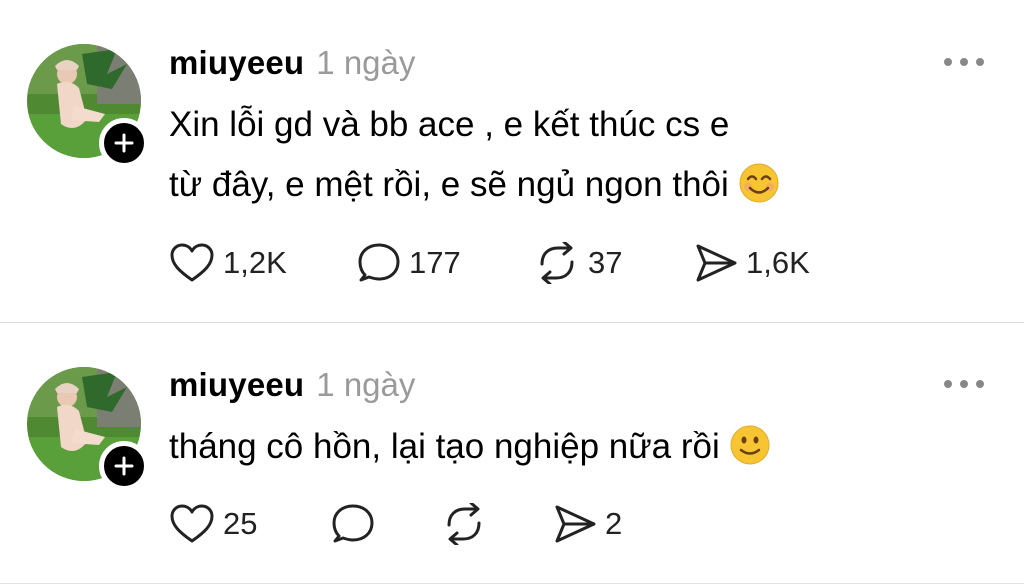 The height and width of the screenshot is (585, 1024). I want to click on share-count: 1,6K, so click(778, 262).